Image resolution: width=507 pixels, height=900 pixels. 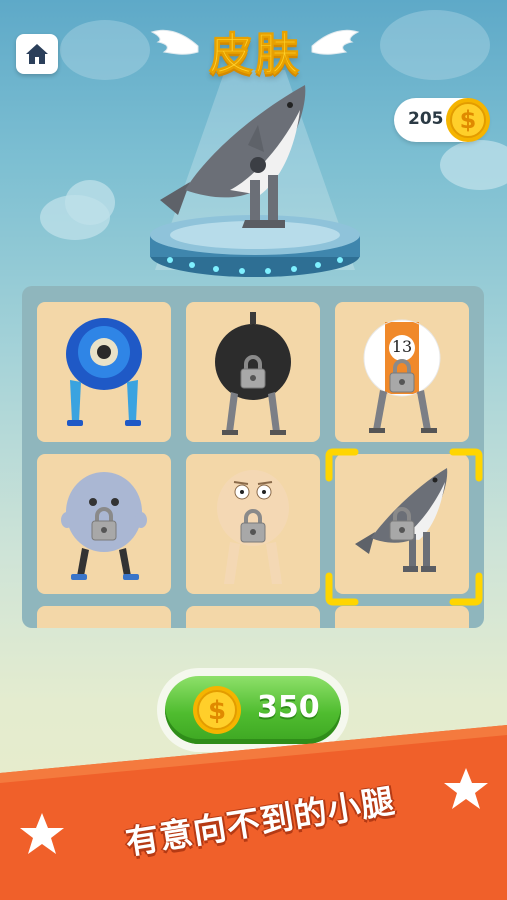 I want to click on skin-card-billiard: 13, so click(x=402, y=372).